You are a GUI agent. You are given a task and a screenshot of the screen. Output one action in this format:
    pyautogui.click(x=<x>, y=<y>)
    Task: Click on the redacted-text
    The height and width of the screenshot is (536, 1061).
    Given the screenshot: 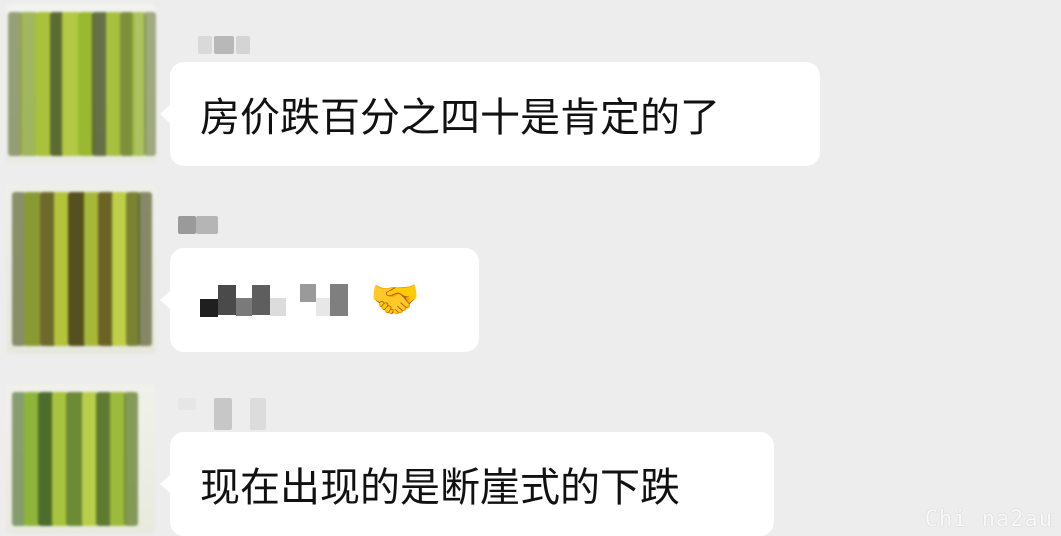 What is the action you would take?
    pyautogui.click(x=274, y=300)
    